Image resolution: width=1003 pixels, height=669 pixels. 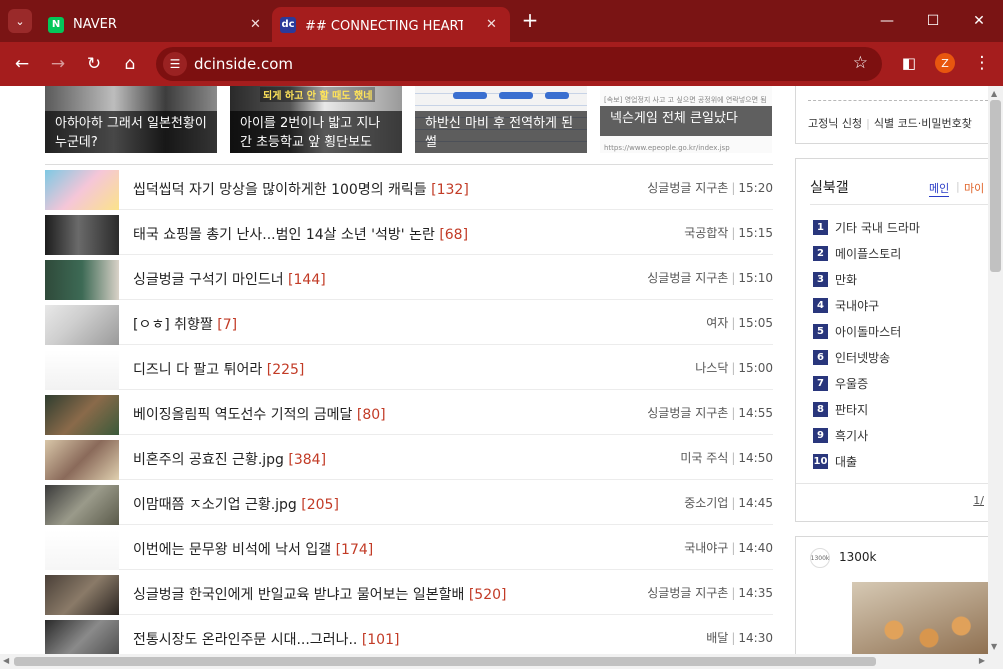 I want to click on featured-caption: 아이를 2번이나 밟고 지나간 초등학교 앞 횡단보도, so click(x=316, y=132).